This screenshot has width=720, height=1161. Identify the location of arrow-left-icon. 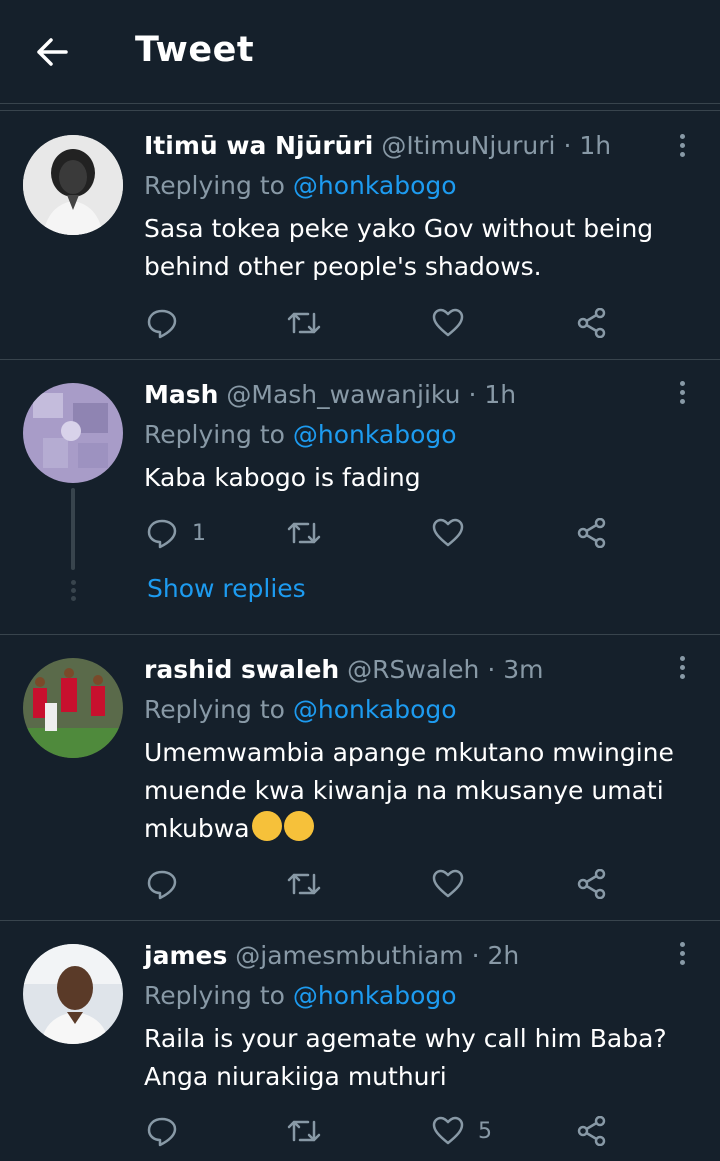
(52, 52).